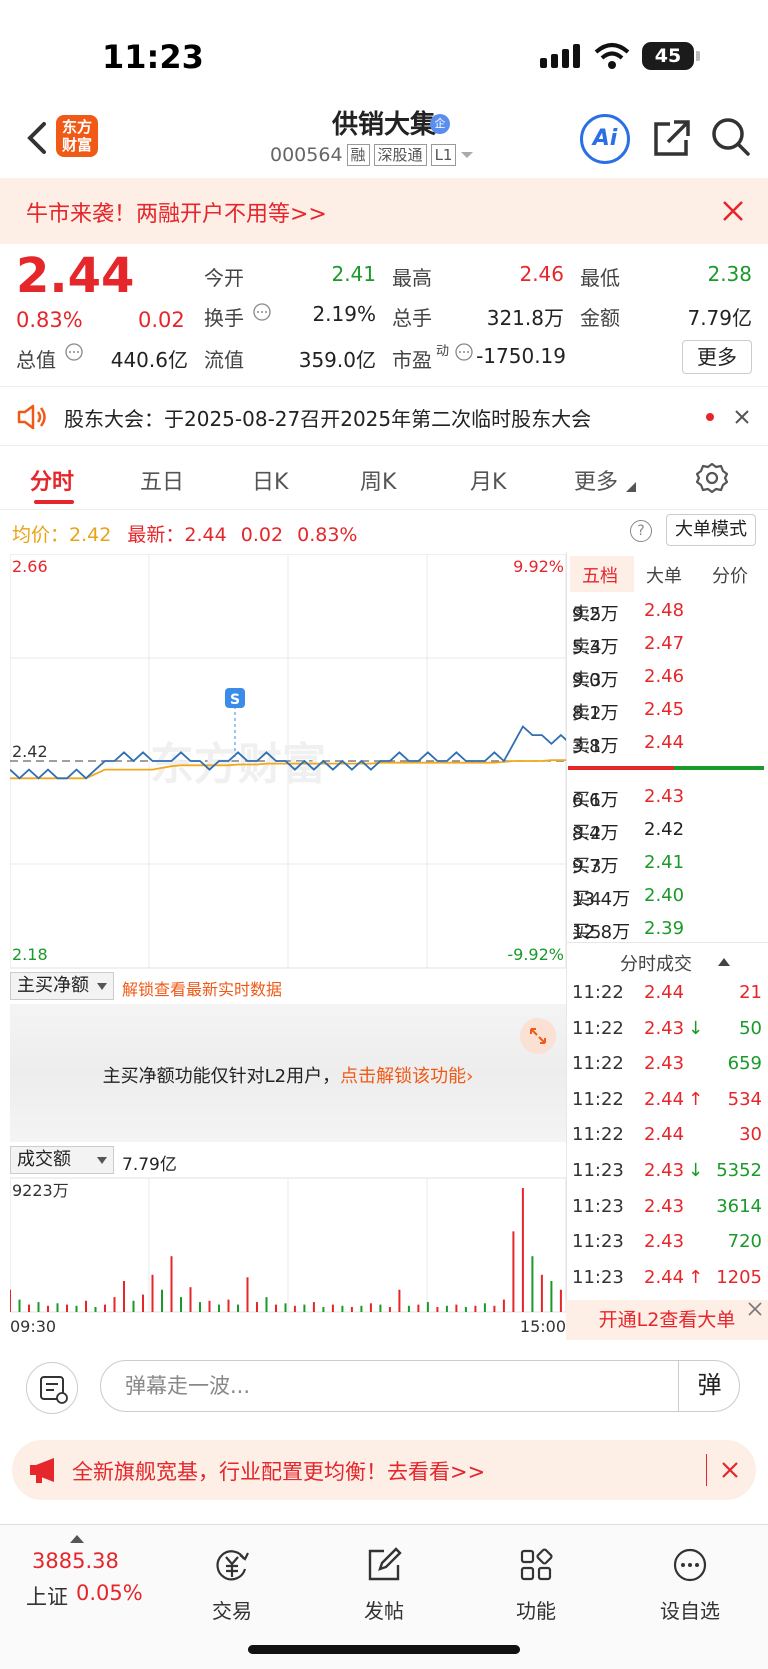 The image size is (768, 1669). What do you see at coordinates (443, 155) in the screenshot?
I see `tag-level: L1` at bounding box center [443, 155].